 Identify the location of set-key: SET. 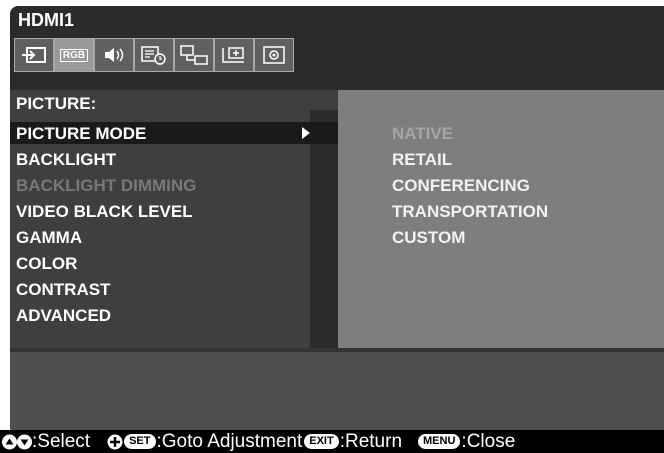
(140, 441).